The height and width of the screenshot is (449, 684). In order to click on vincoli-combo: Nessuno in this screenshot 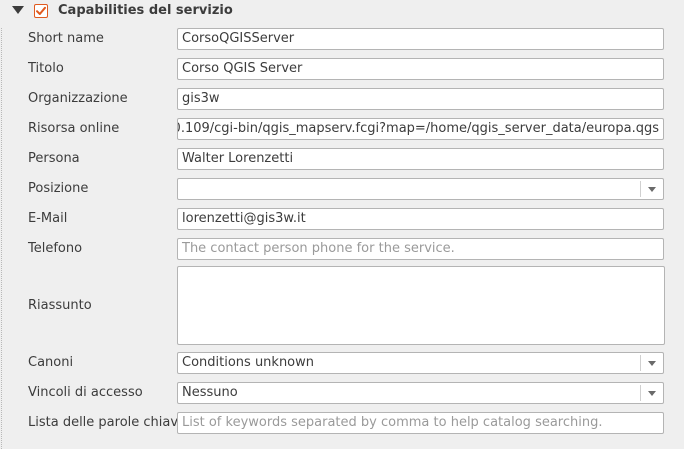, I will do `click(420, 393)`.